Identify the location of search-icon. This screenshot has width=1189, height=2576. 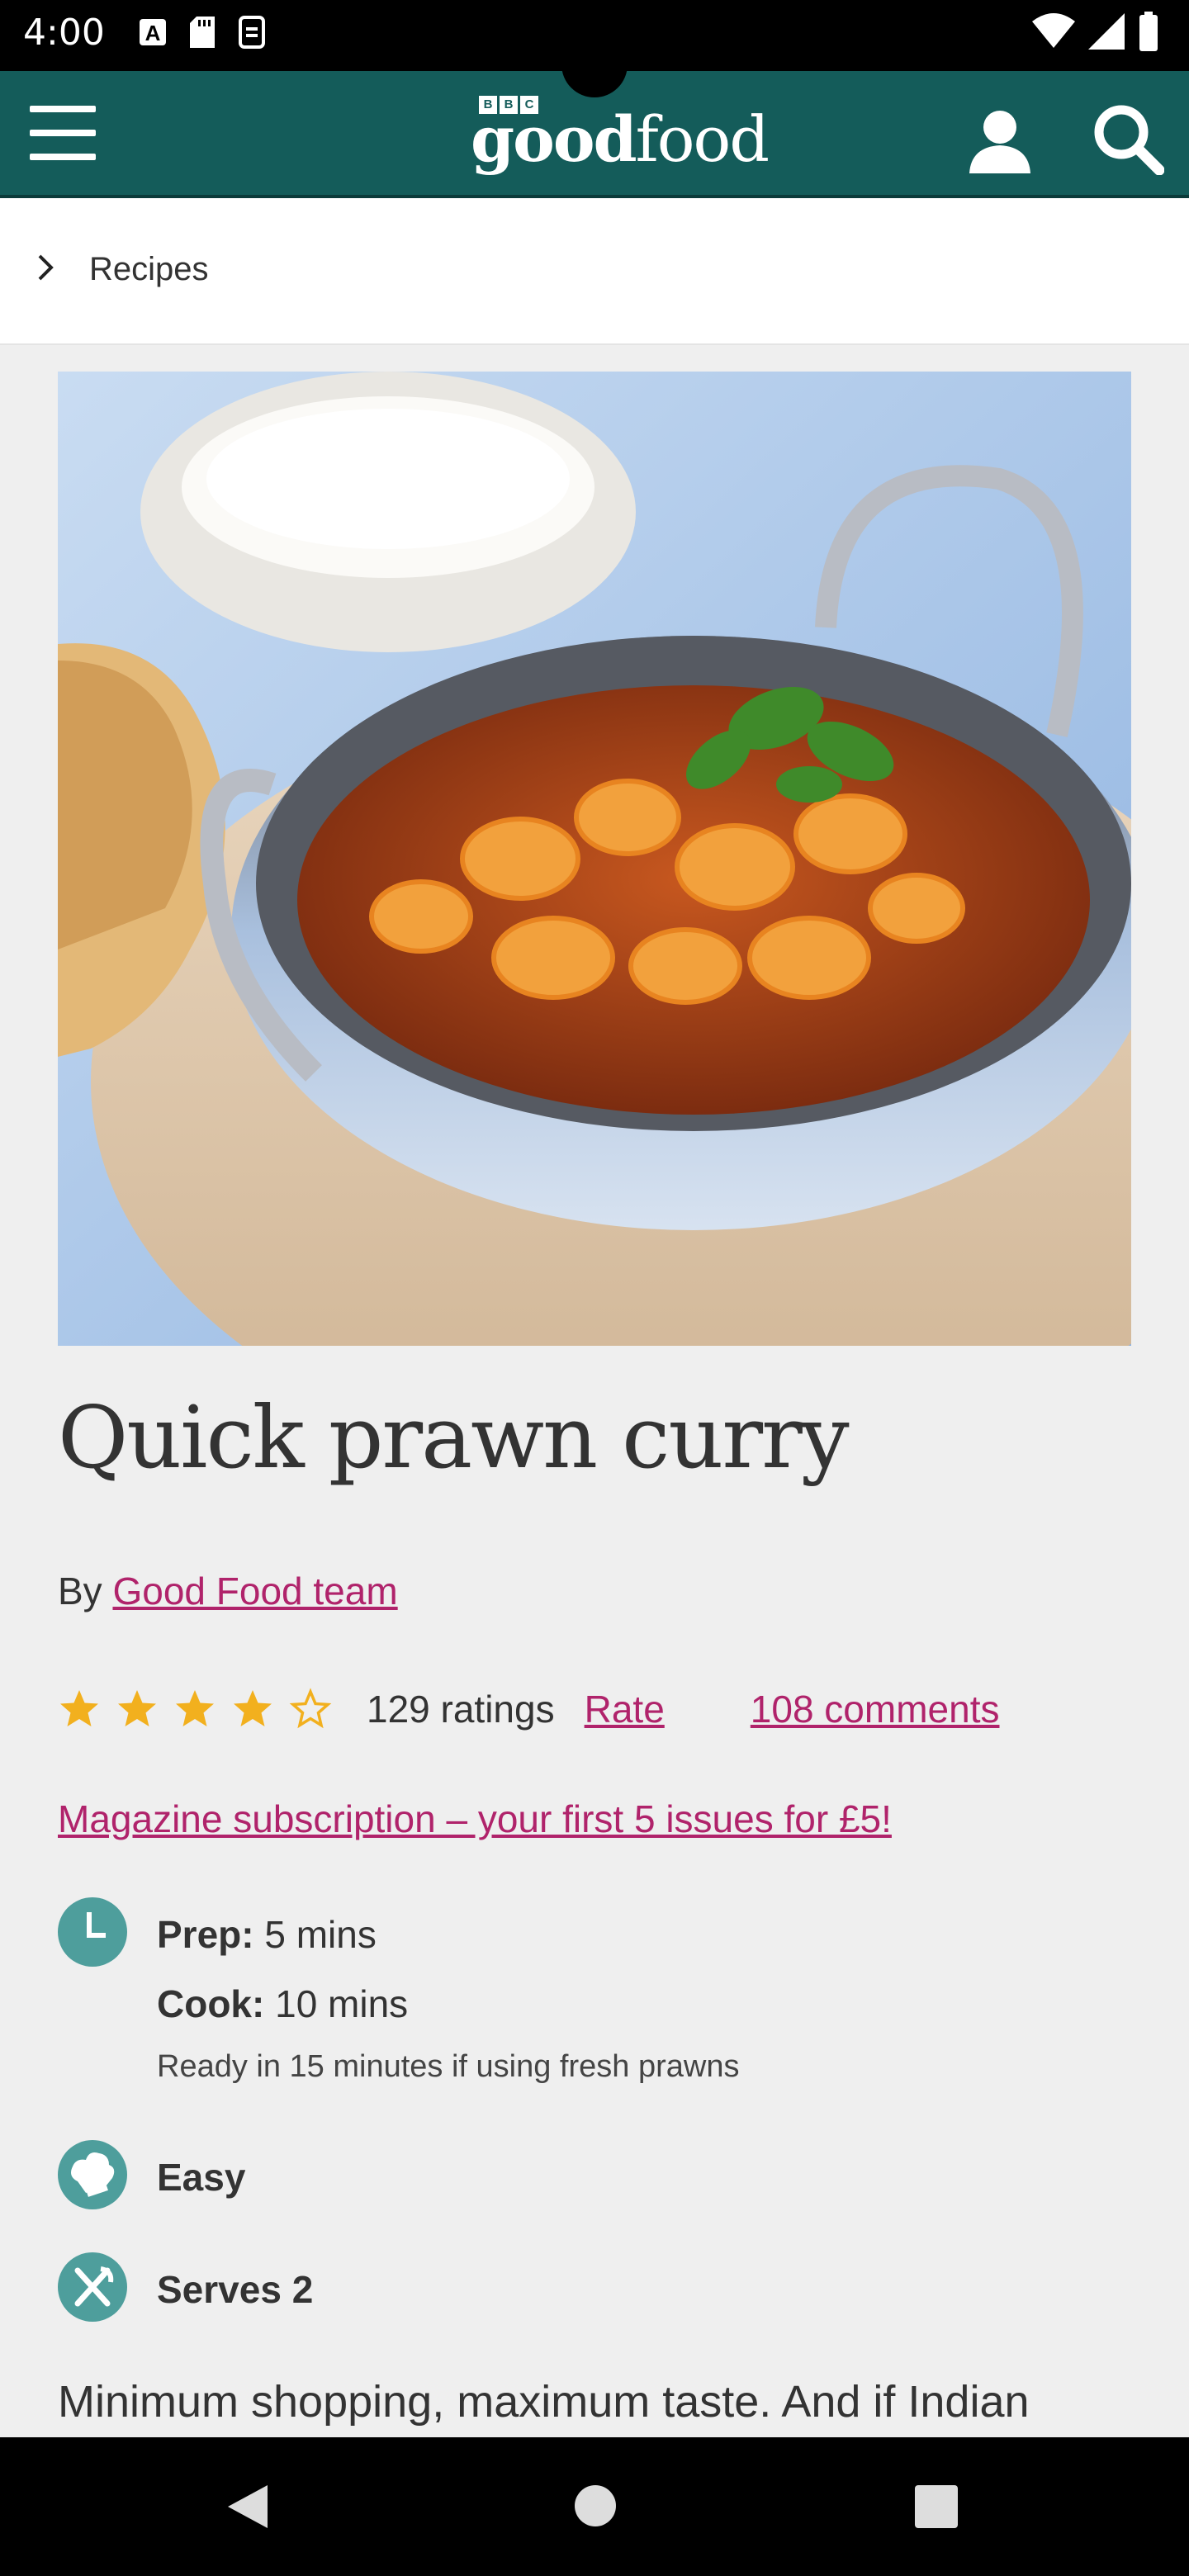
(1127, 138).